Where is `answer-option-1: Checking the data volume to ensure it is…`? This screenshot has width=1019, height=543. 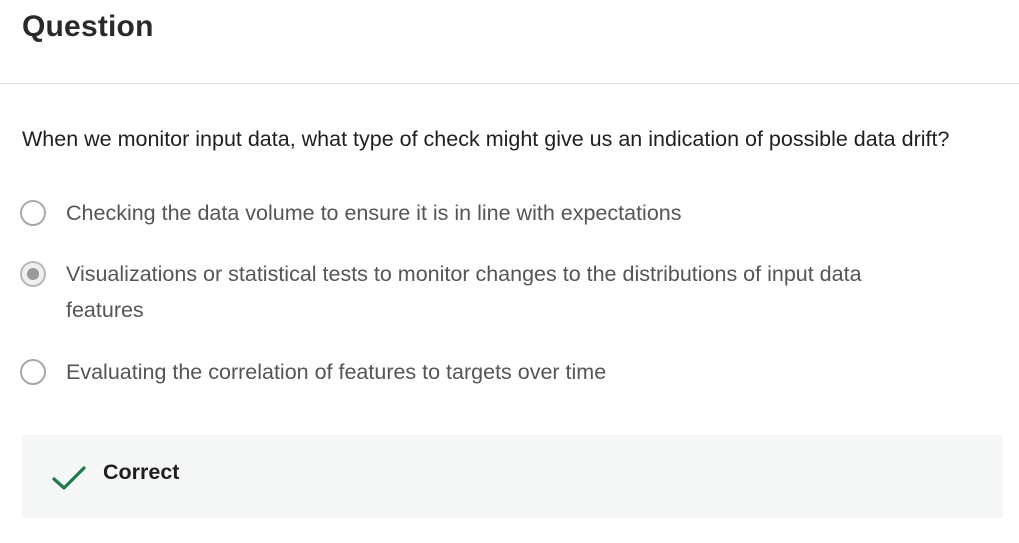 answer-option-1: Checking the data volume to ensure it is… is located at coordinates (470, 214).